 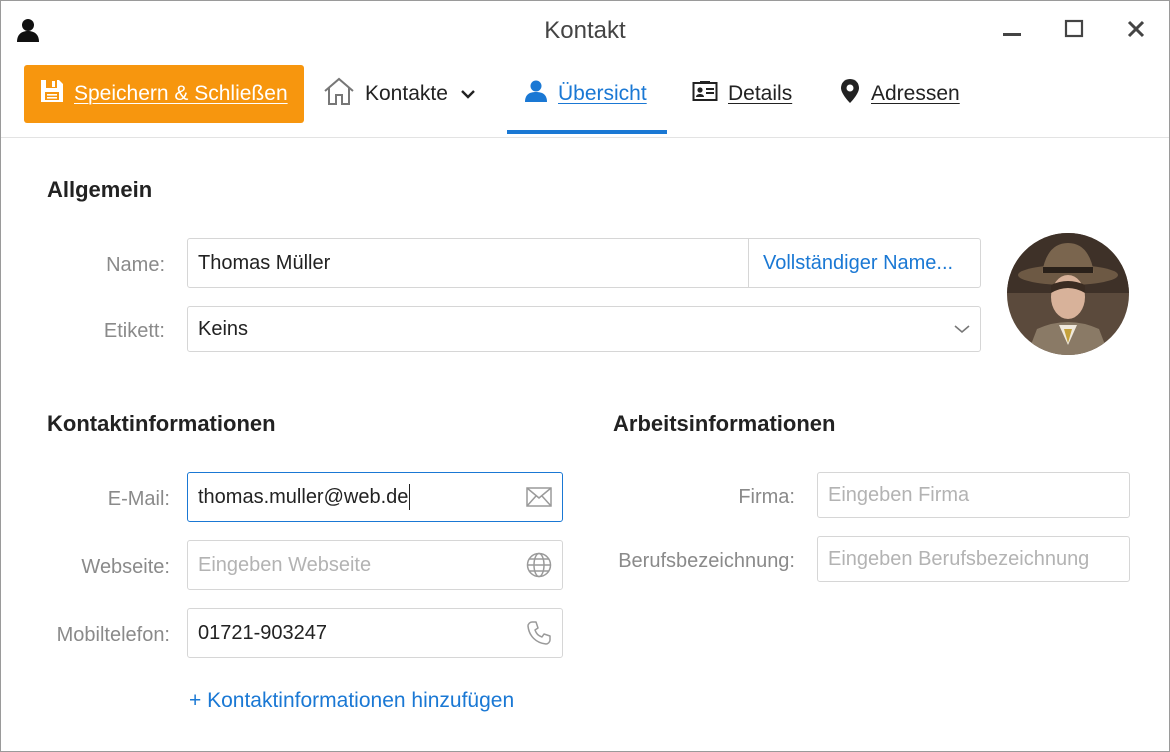 I want to click on company-placeholder: Eingeben Firma, so click(x=899, y=494).